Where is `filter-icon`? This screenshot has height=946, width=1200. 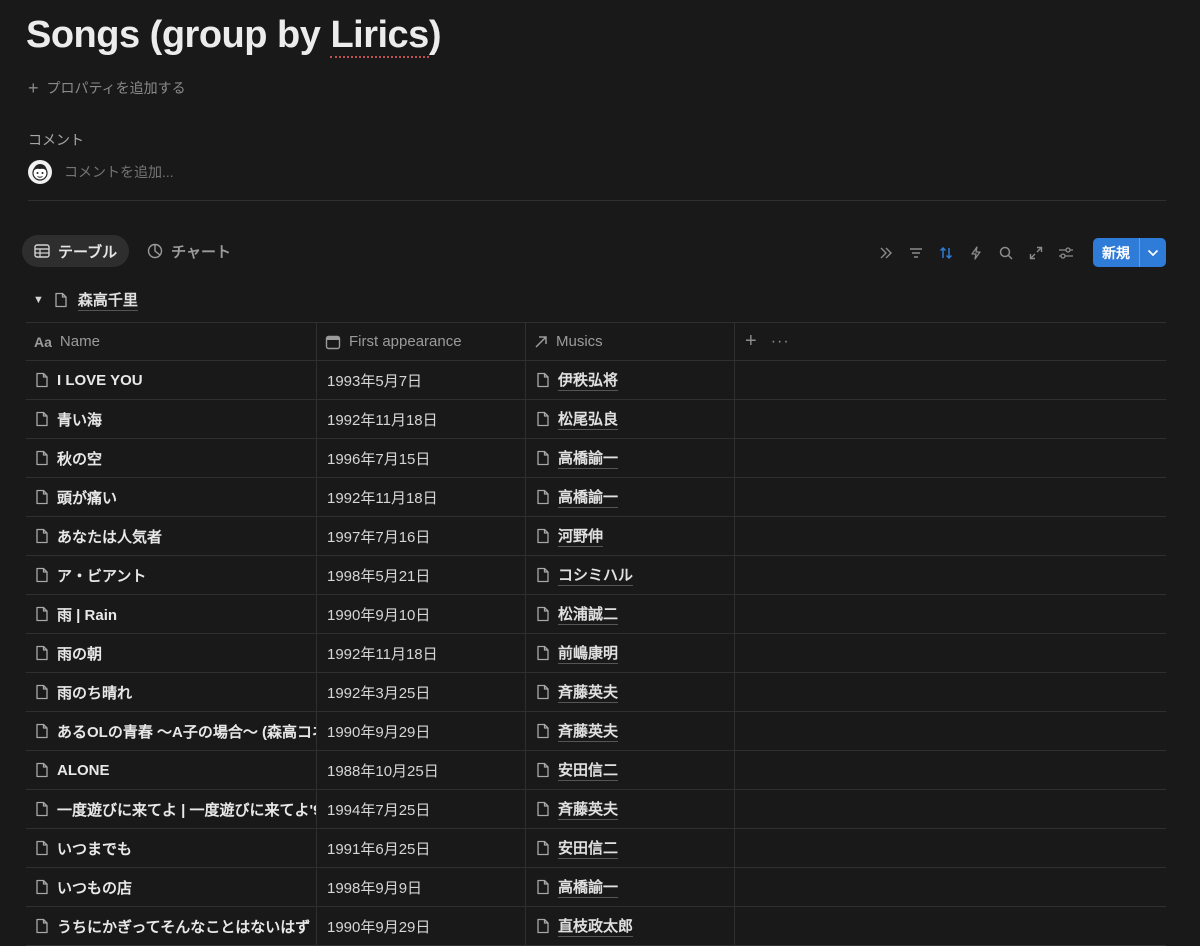 filter-icon is located at coordinates (916, 253).